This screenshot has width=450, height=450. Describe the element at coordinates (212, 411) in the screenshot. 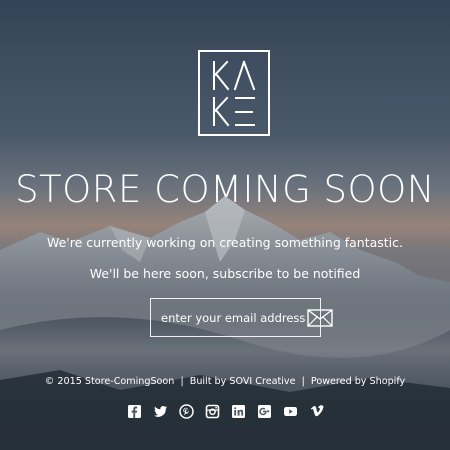

I see `instagram-icon` at that location.